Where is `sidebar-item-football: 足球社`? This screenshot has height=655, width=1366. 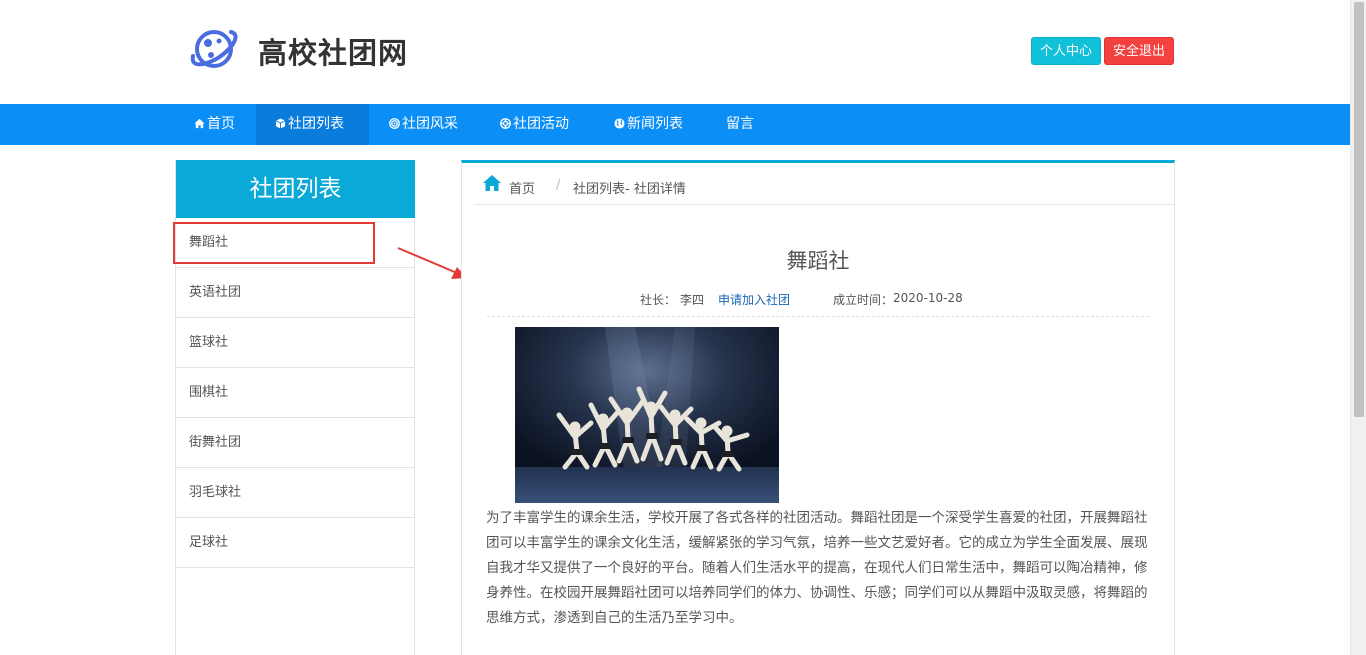 sidebar-item-football: 足球社 is located at coordinates (295, 543).